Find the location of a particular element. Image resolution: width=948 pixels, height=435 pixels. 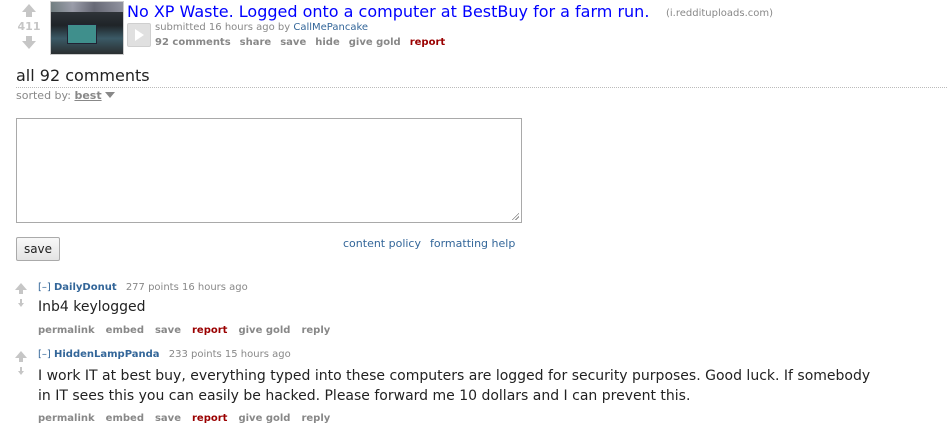

header-divider is located at coordinates (482, 87).